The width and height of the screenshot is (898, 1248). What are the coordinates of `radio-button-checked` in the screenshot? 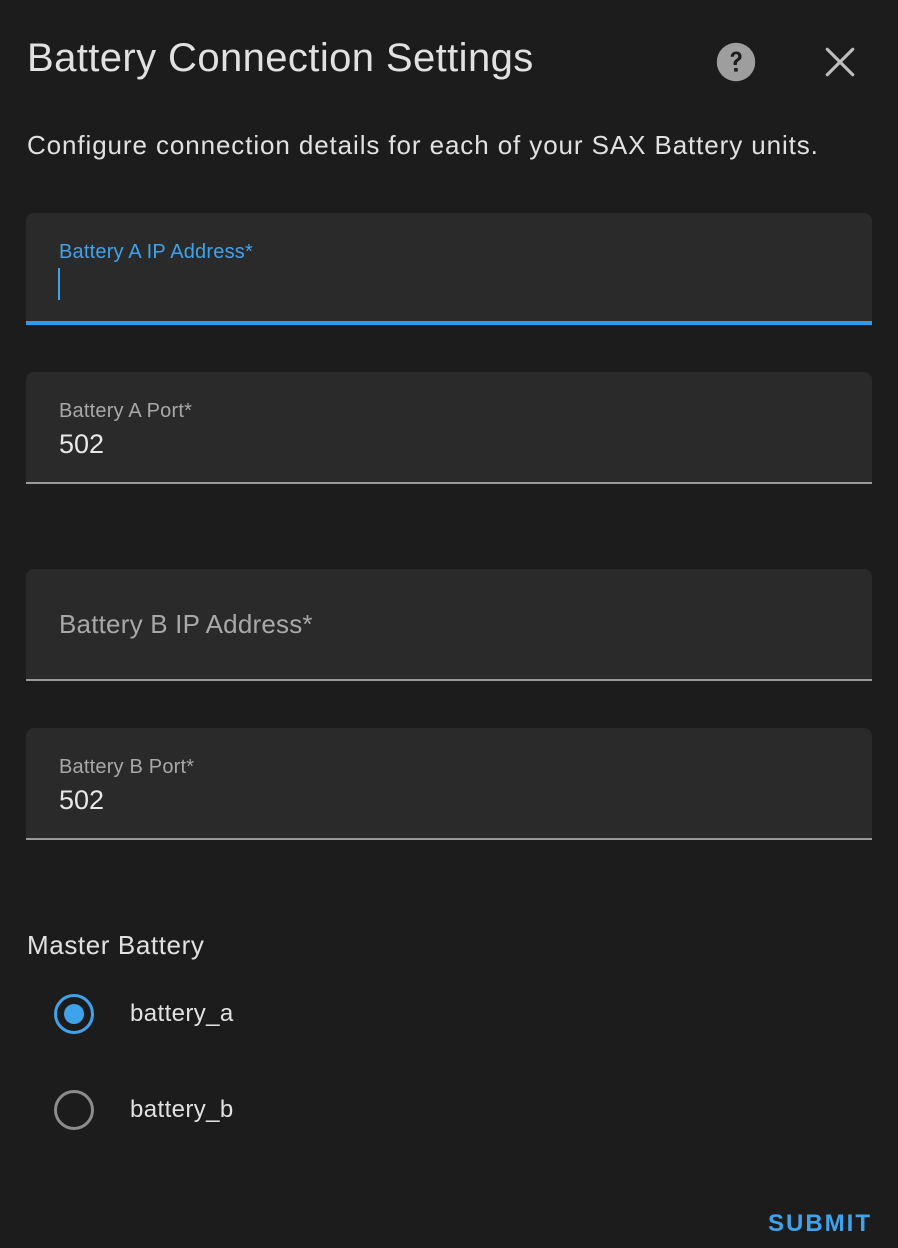 It's located at (74, 1014).